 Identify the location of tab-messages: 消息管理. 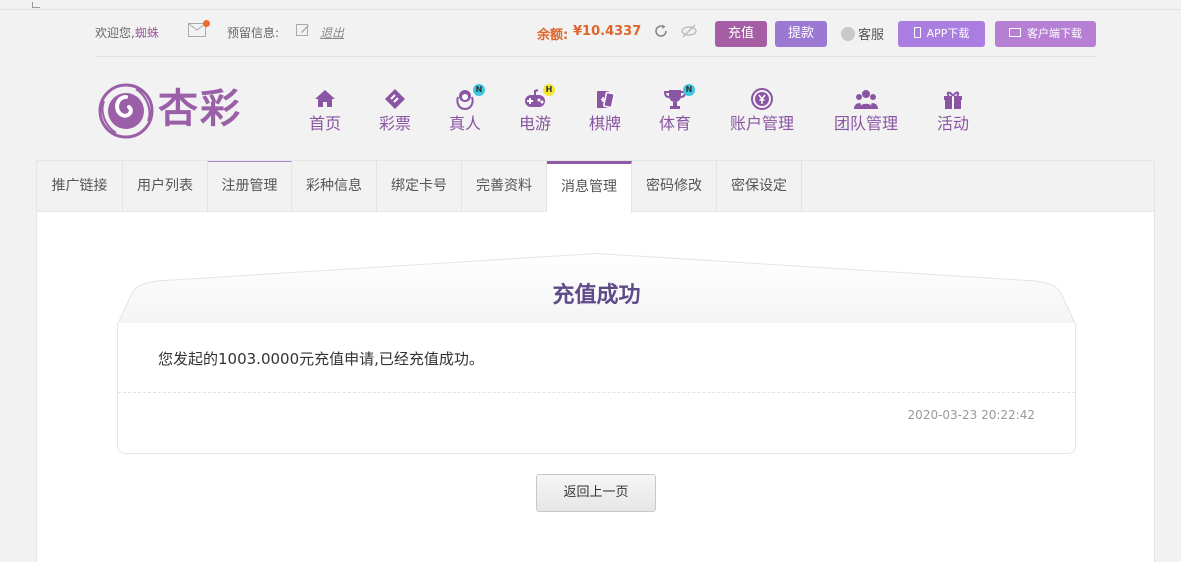
(589, 187).